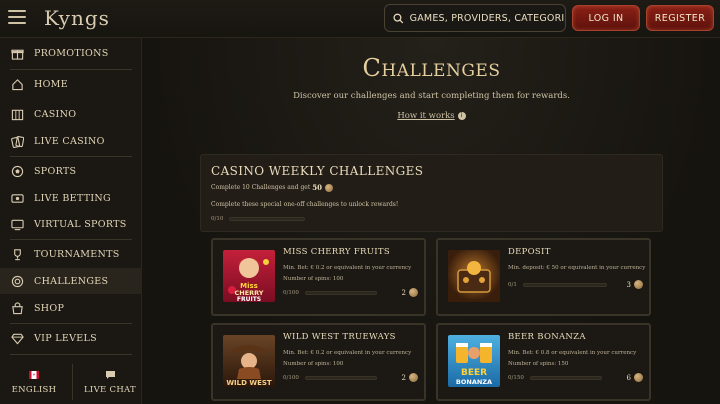 Image resolution: width=720 pixels, height=404 pixels. I want to click on sidebar-item-vip-levels: VIP Levels, so click(71, 338).